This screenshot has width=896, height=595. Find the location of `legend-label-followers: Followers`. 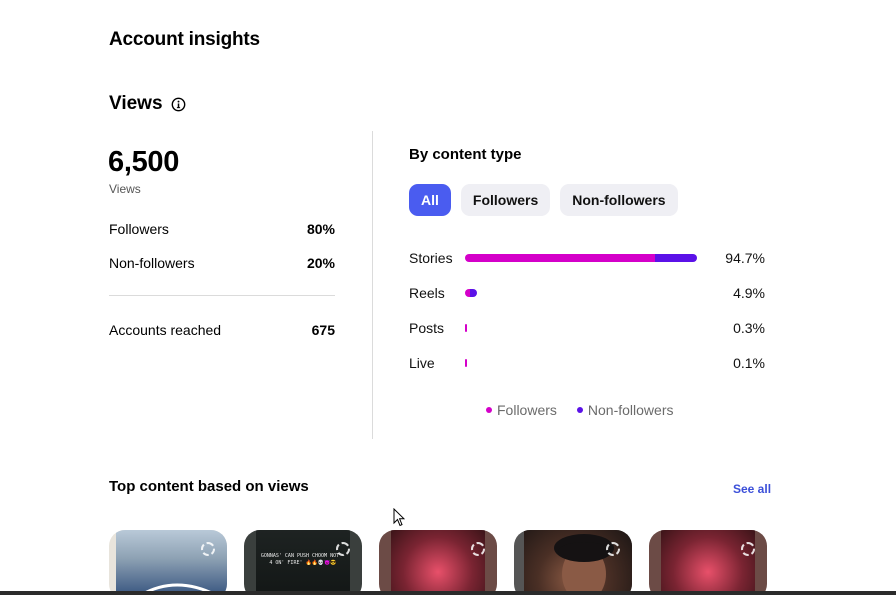

legend-label-followers: Followers is located at coordinates (527, 410).